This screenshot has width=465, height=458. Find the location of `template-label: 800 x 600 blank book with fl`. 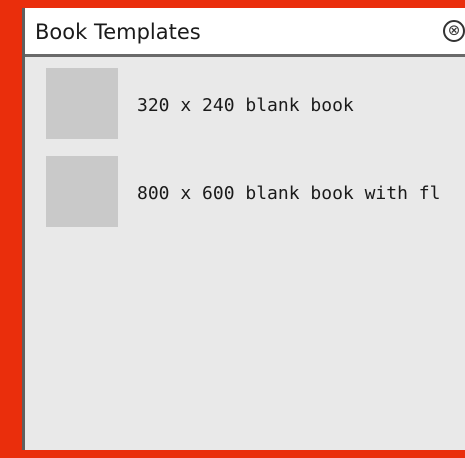

template-label: 800 x 600 blank book with fl is located at coordinates (289, 193).